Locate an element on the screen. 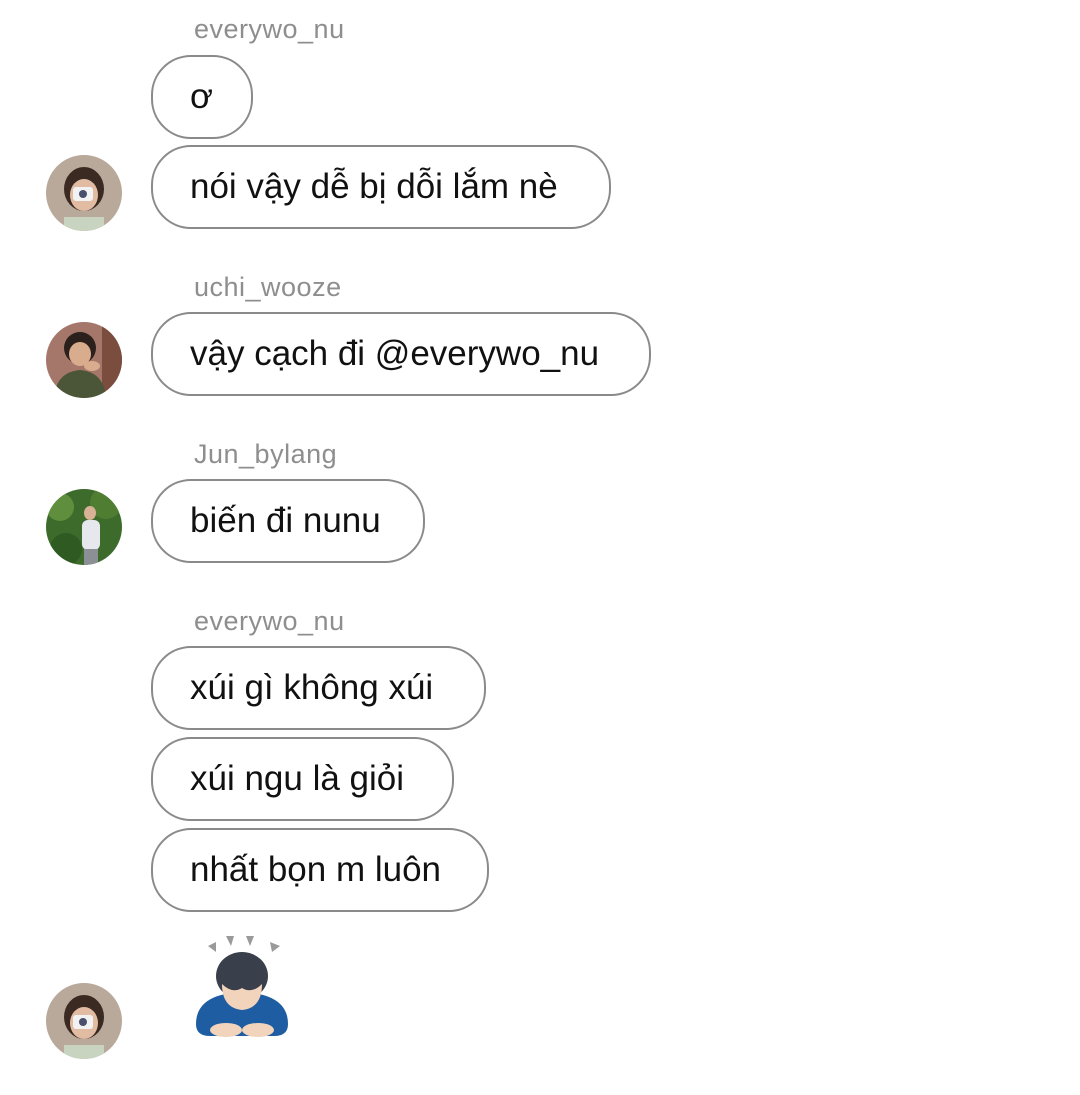 The height and width of the screenshot is (1095, 1080). message-bubble: ơ is located at coordinates (202, 97).